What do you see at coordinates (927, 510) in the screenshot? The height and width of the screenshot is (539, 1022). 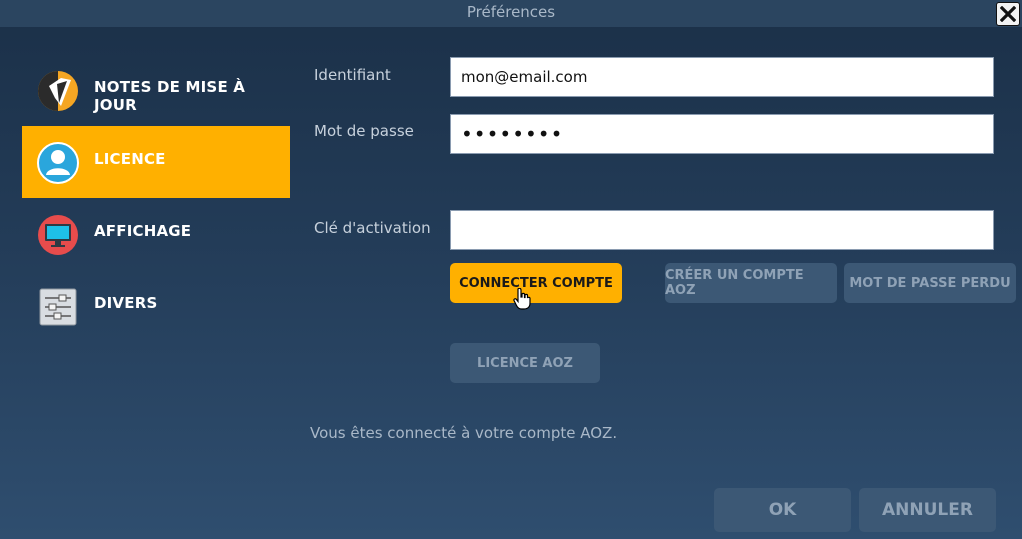 I see `cancel-button: ANNULER` at bounding box center [927, 510].